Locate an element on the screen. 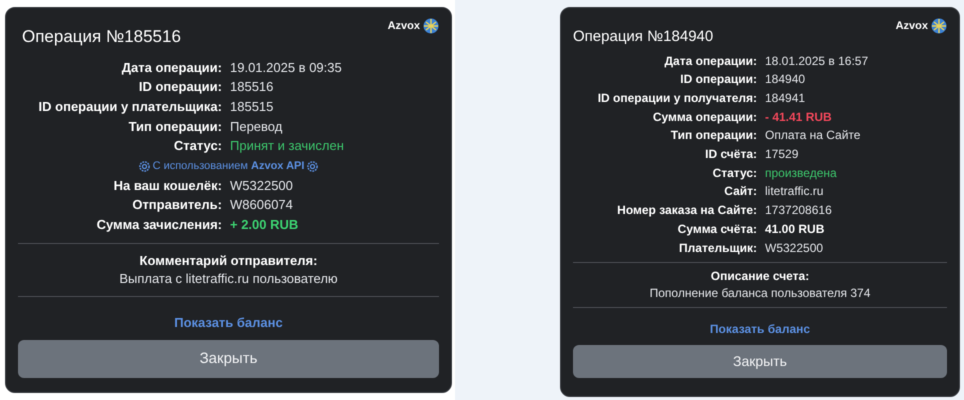 The height and width of the screenshot is (400, 964). field-value: 17529 is located at coordinates (782, 155).